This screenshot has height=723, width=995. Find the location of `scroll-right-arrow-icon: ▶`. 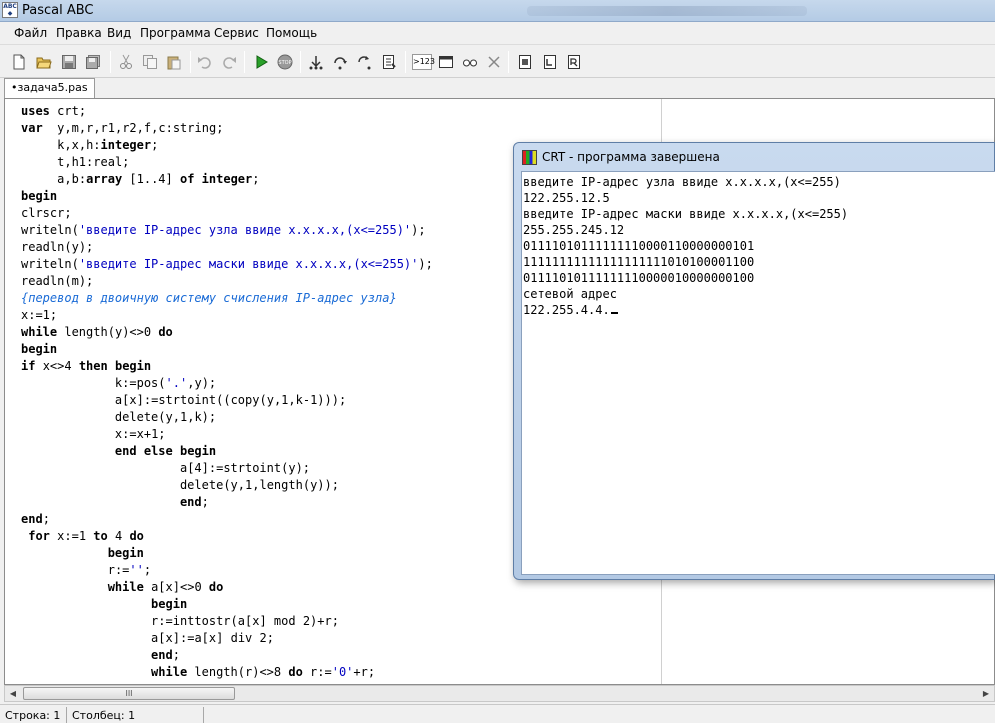

scroll-right-arrow-icon: ▶ is located at coordinates (986, 693).